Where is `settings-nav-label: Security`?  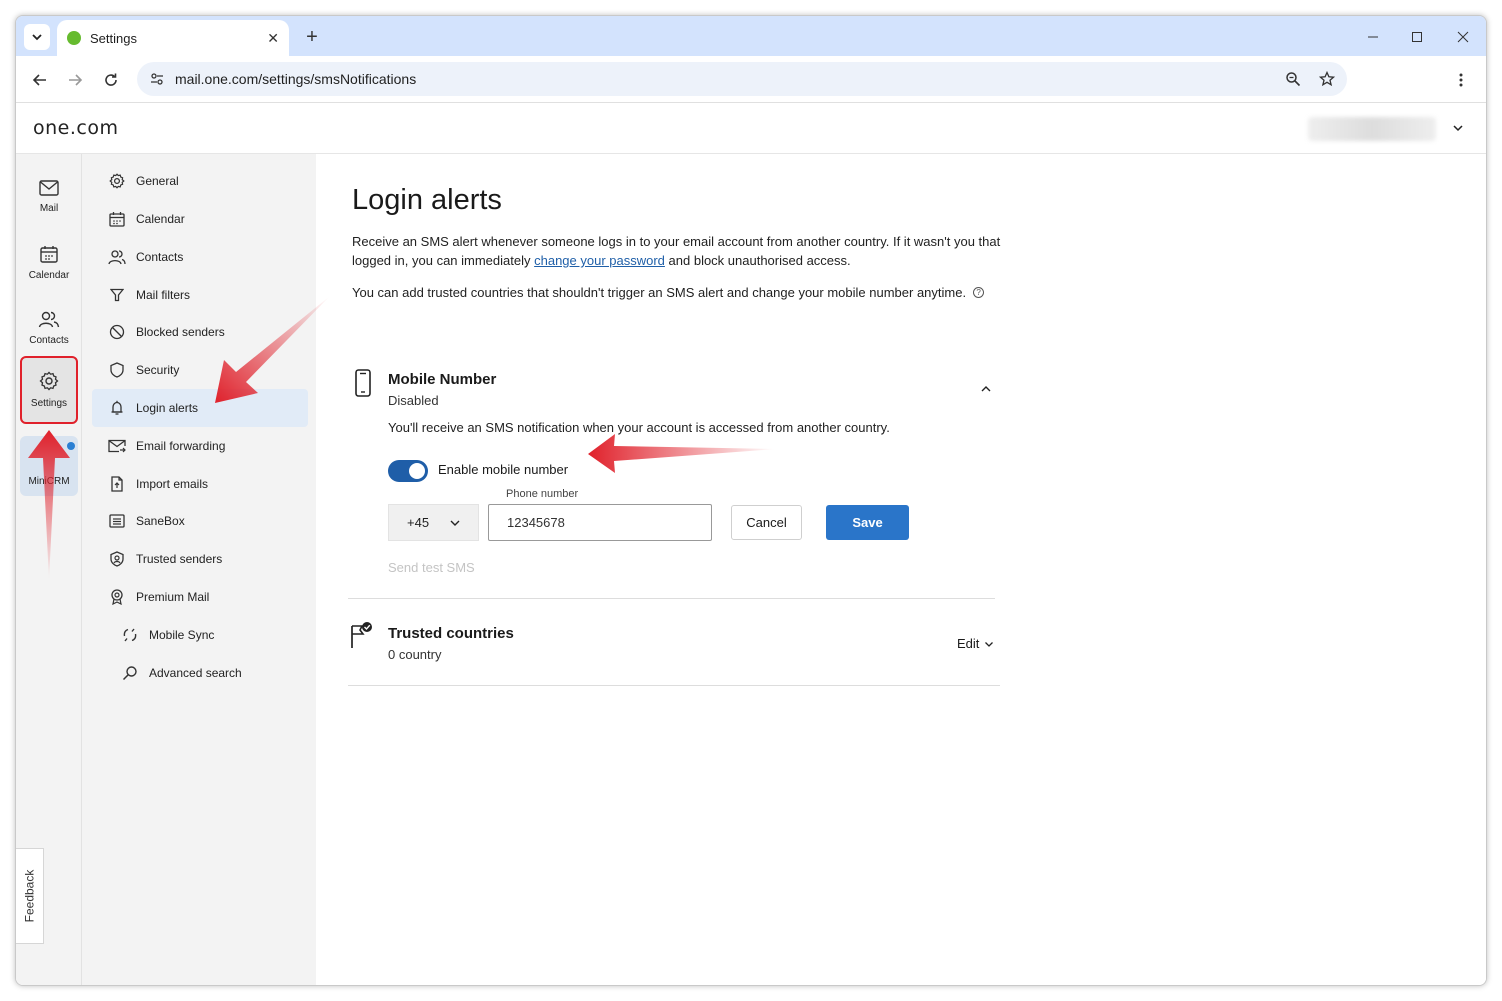 settings-nav-label: Security is located at coordinates (158, 370).